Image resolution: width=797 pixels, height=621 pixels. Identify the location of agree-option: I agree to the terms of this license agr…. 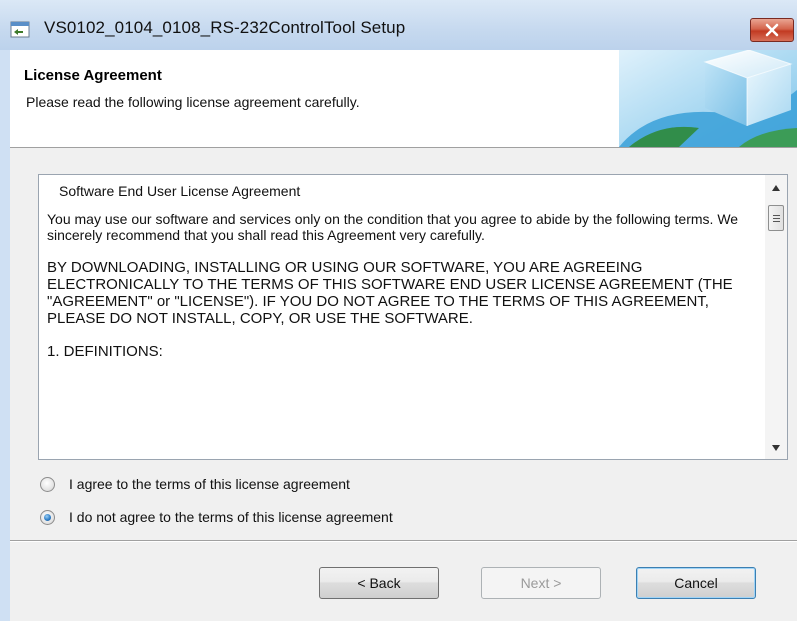
(195, 484).